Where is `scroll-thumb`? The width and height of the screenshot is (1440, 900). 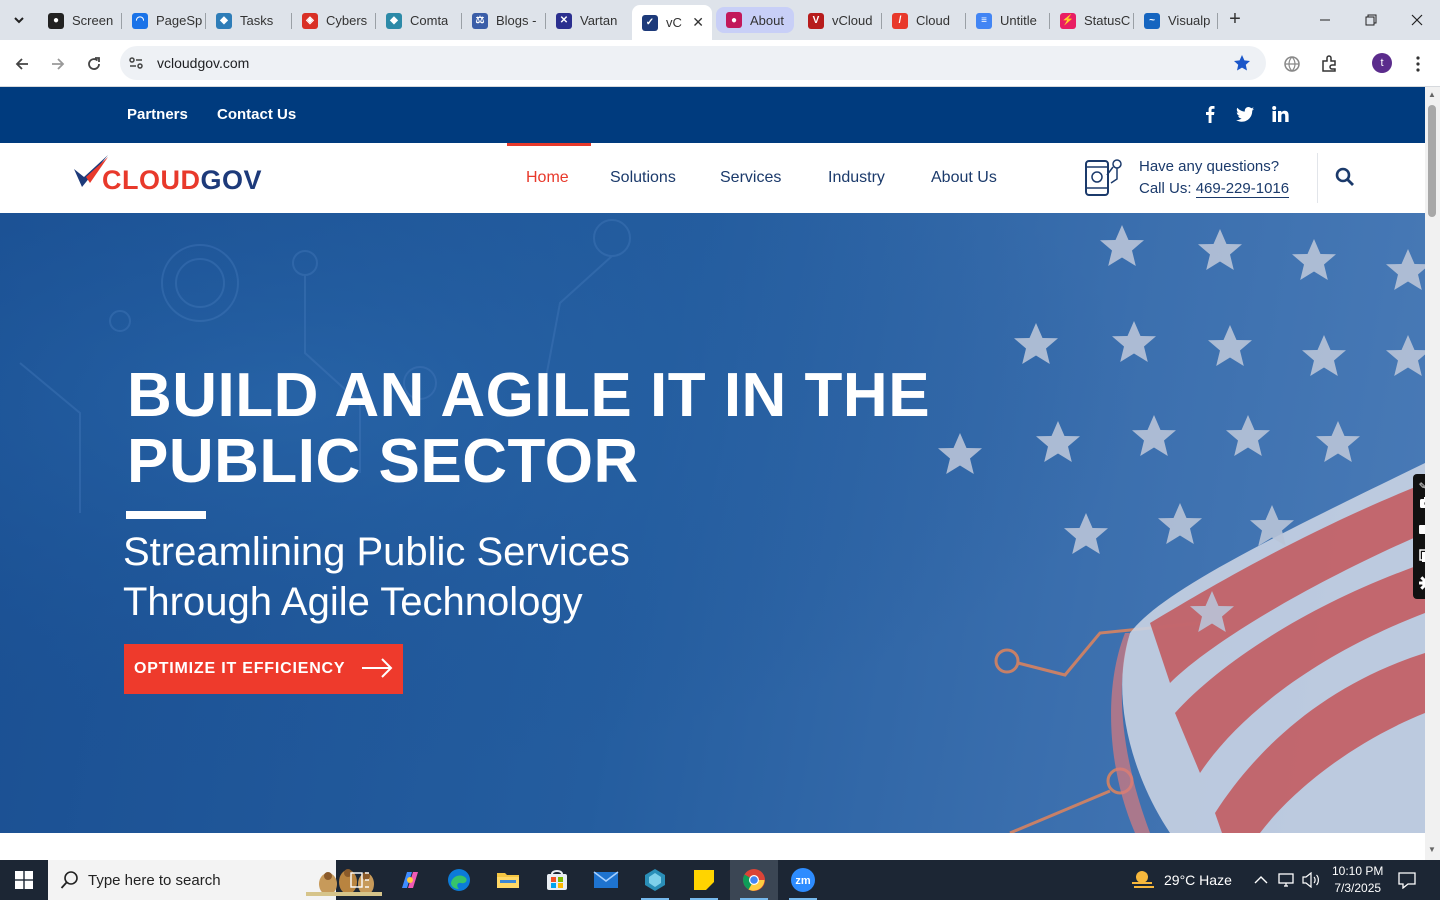
scroll-thumb is located at coordinates (1432, 161).